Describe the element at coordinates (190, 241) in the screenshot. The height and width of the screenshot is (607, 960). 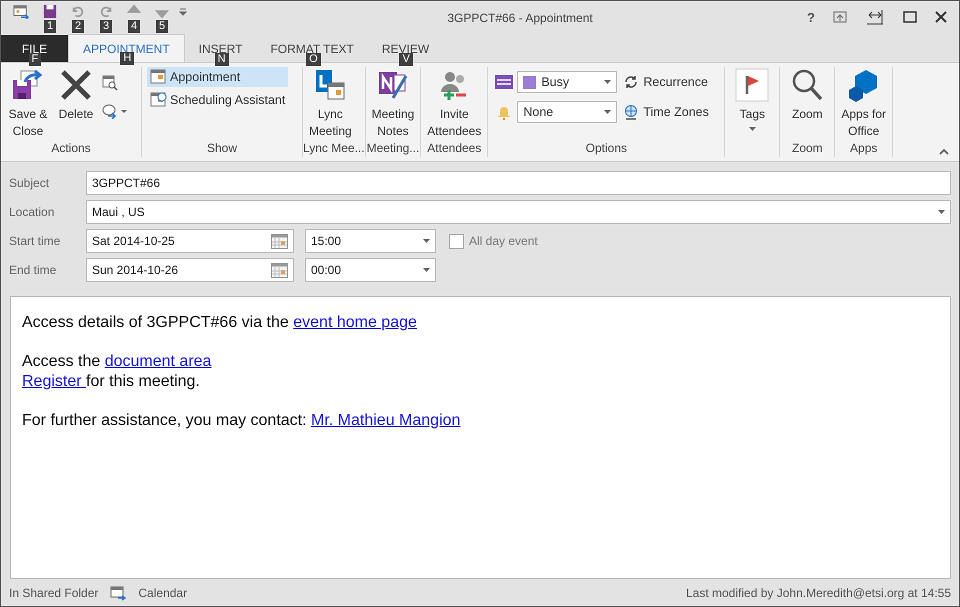
I see `date-field: Sat 2014-10-25` at that location.